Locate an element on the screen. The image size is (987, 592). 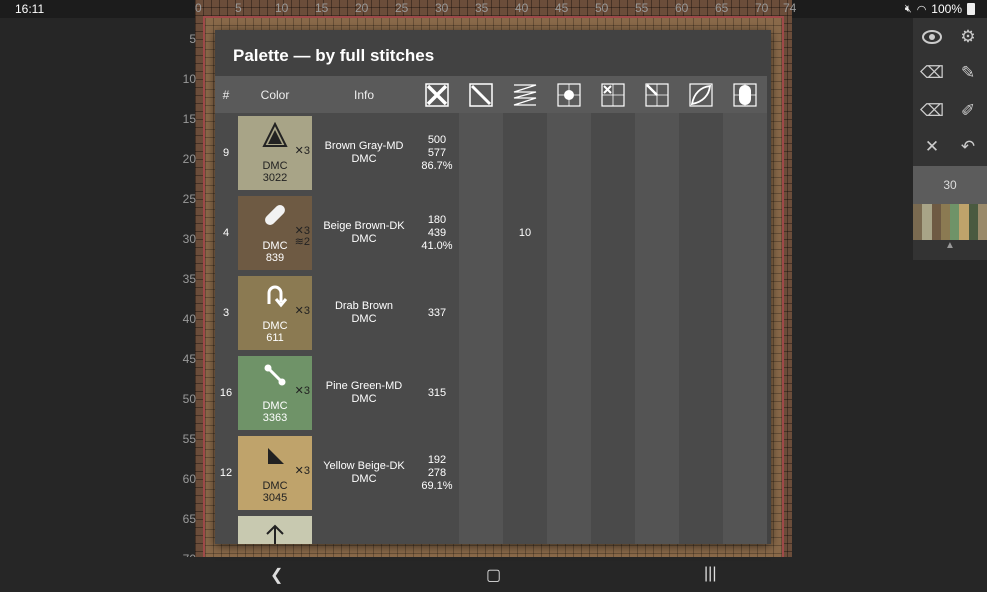
color-swatch: ✕3 DMC 3045 is located at coordinates (275, 473).